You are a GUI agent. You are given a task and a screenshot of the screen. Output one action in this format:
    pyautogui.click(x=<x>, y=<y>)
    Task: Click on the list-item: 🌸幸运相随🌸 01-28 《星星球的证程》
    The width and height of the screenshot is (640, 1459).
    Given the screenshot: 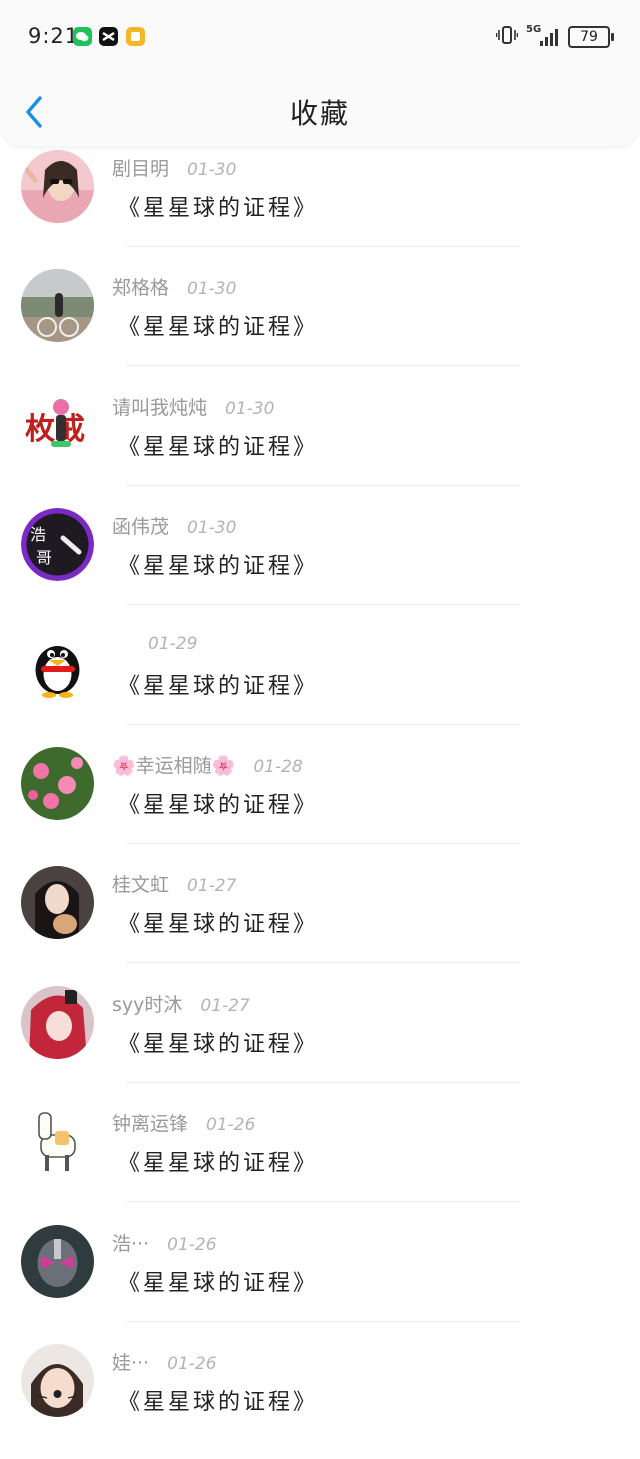 What is the action you would take?
    pyautogui.click(x=320, y=802)
    